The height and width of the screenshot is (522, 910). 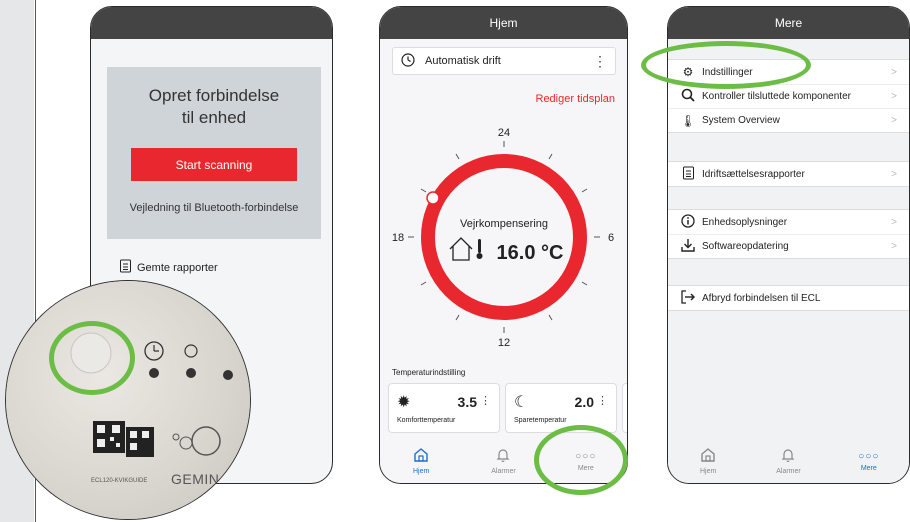 What do you see at coordinates (761, 298) in the screenshot?
I see `menu-item-disconnect-label: Afbryd forbindelsen til ECL` at bounding box center [761, 298].